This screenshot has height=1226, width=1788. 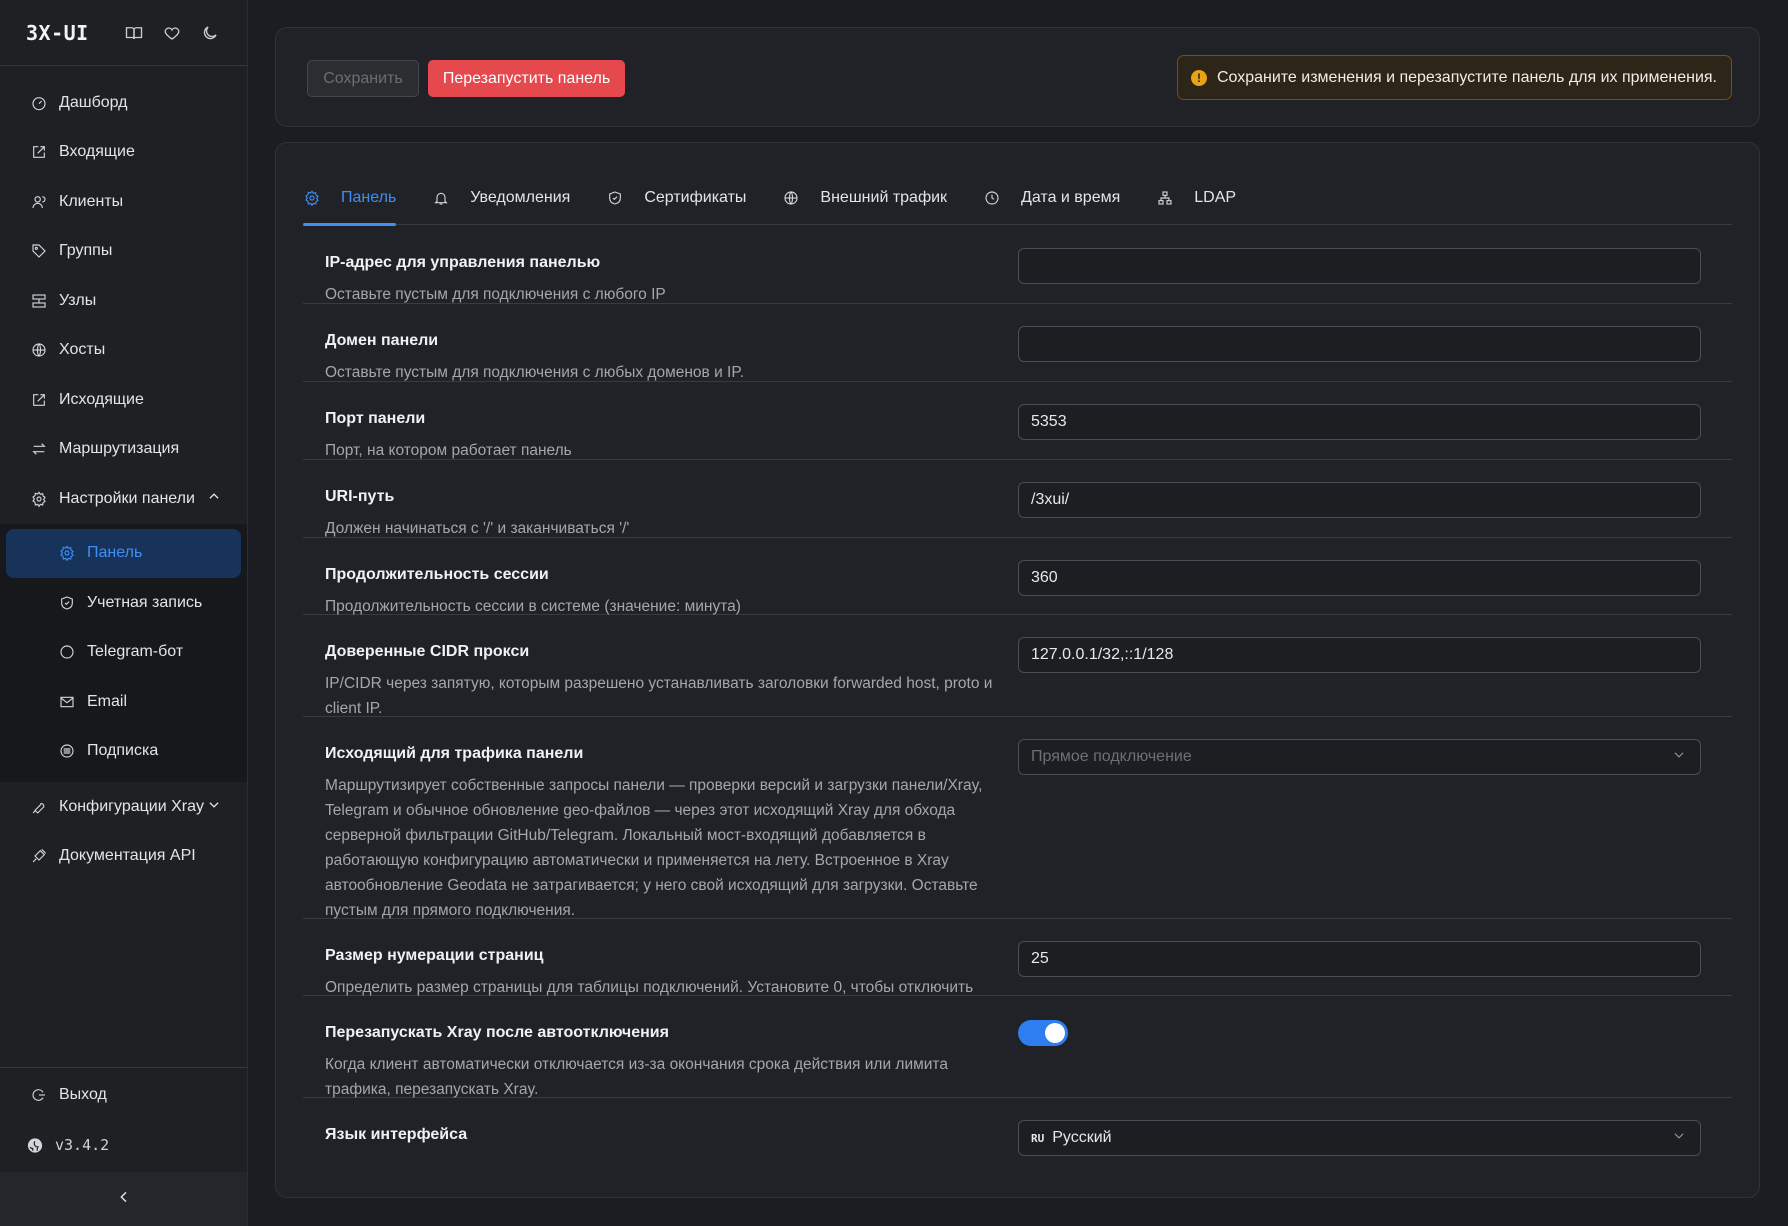 I want to click on sidebar-subitem-panel: Панель, so click(x=123, y=553).